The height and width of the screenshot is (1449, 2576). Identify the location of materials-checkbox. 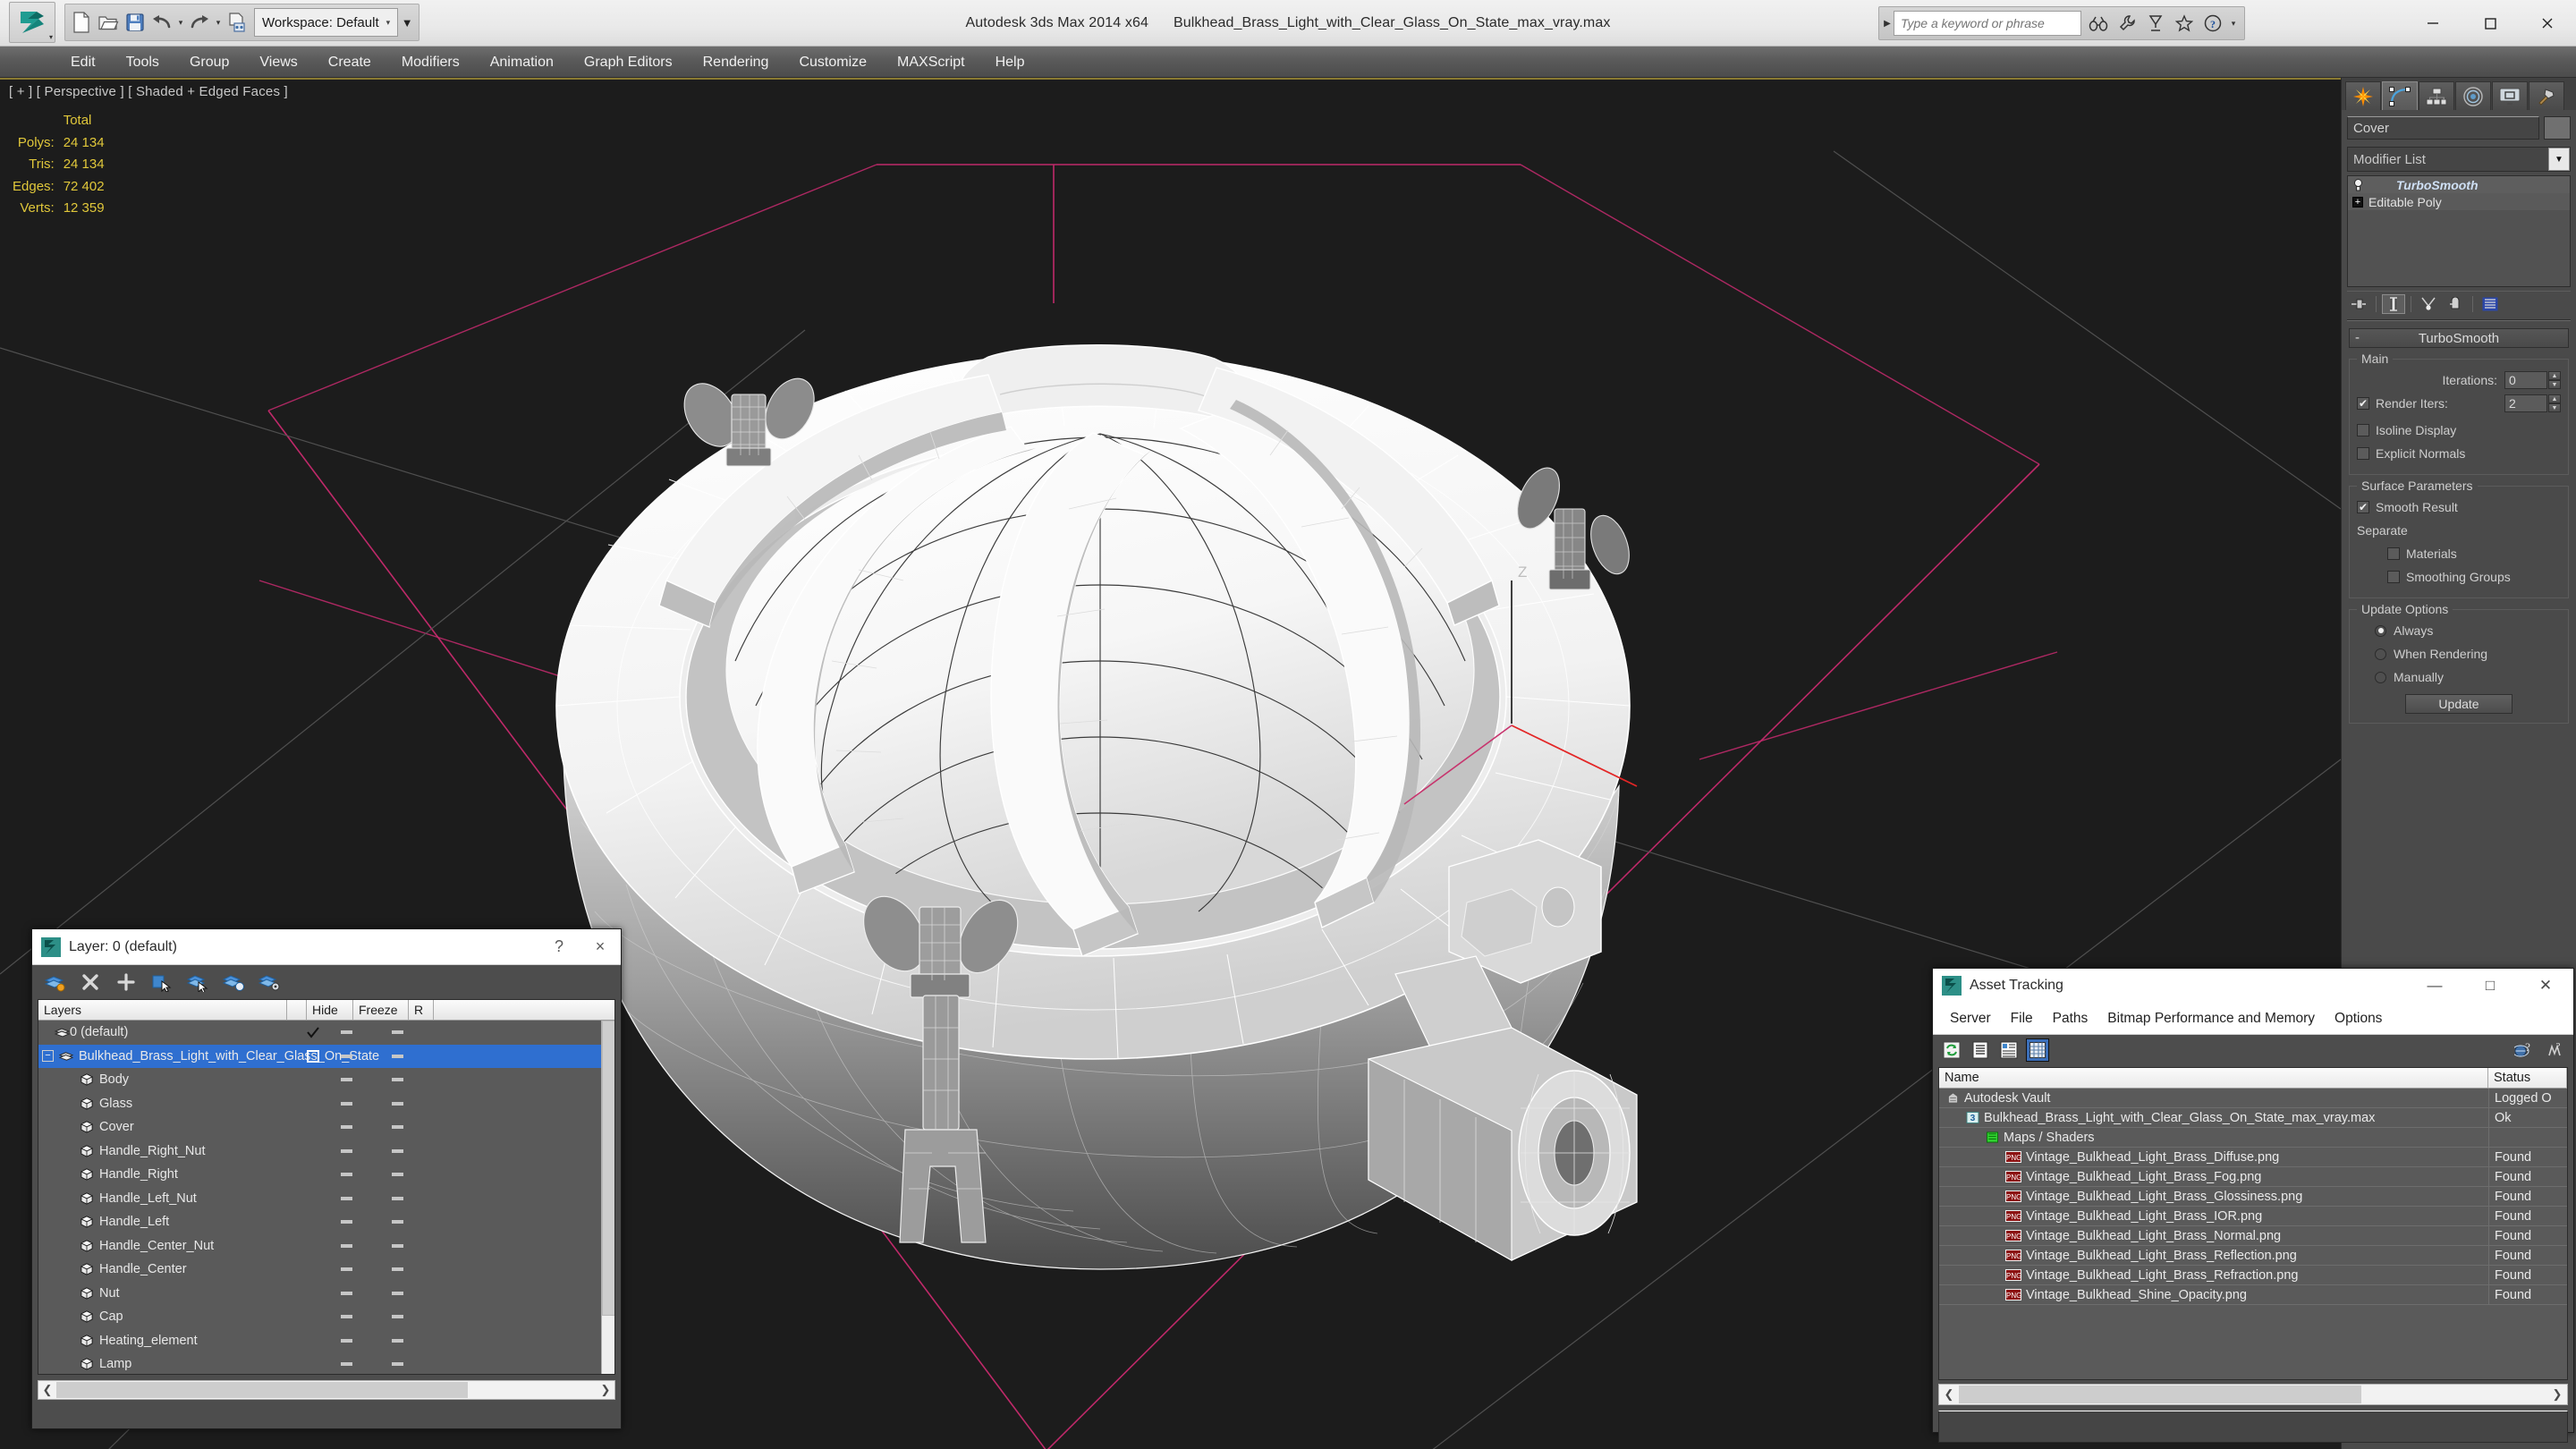
(2393, 553).